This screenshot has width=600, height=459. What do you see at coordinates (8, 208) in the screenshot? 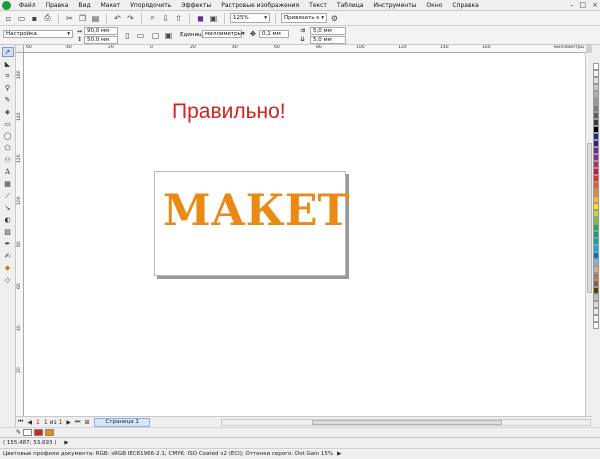
I see `connector-tool-icon: ↘` at bounding box center [8, 208].